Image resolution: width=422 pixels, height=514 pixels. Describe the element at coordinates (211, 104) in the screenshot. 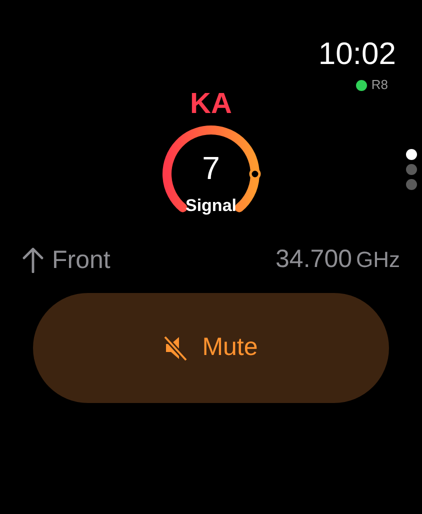

I see `band-label: KA` at that location.